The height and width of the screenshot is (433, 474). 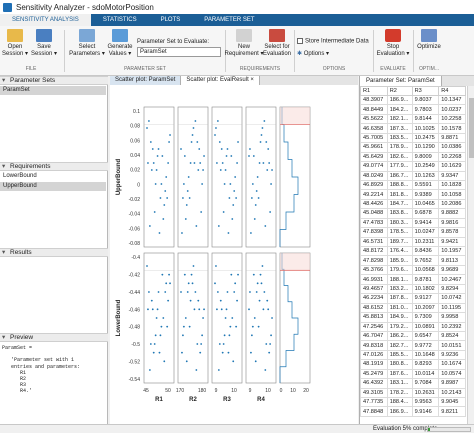 What do you see at coordinates (413, 279) in the screenshot?
I see `table-row: 46.9931 188.1... 9.8781 10.2467` at bounding box center [413, 279].